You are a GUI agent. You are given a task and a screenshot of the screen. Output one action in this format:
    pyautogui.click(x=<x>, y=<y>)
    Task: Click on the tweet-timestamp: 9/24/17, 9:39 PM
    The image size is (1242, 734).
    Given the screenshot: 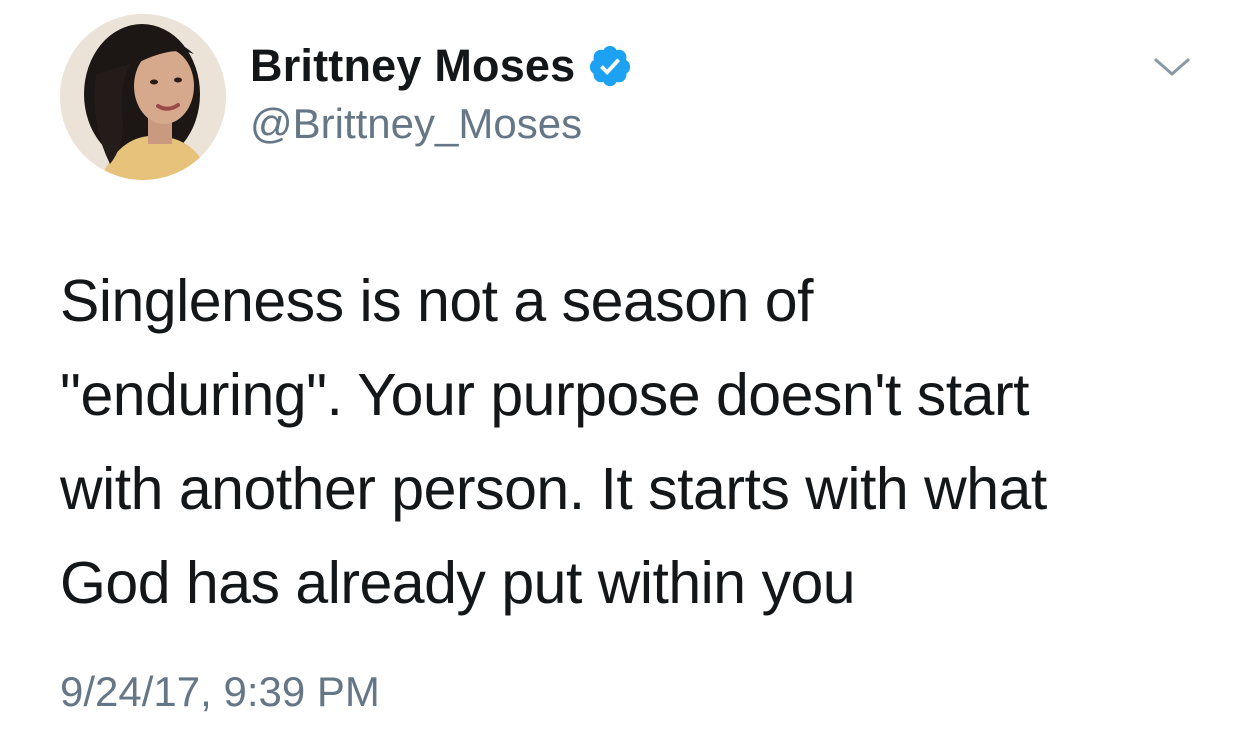 What is the action you would take?
    pyautogui.click(x=220, y=692)
    